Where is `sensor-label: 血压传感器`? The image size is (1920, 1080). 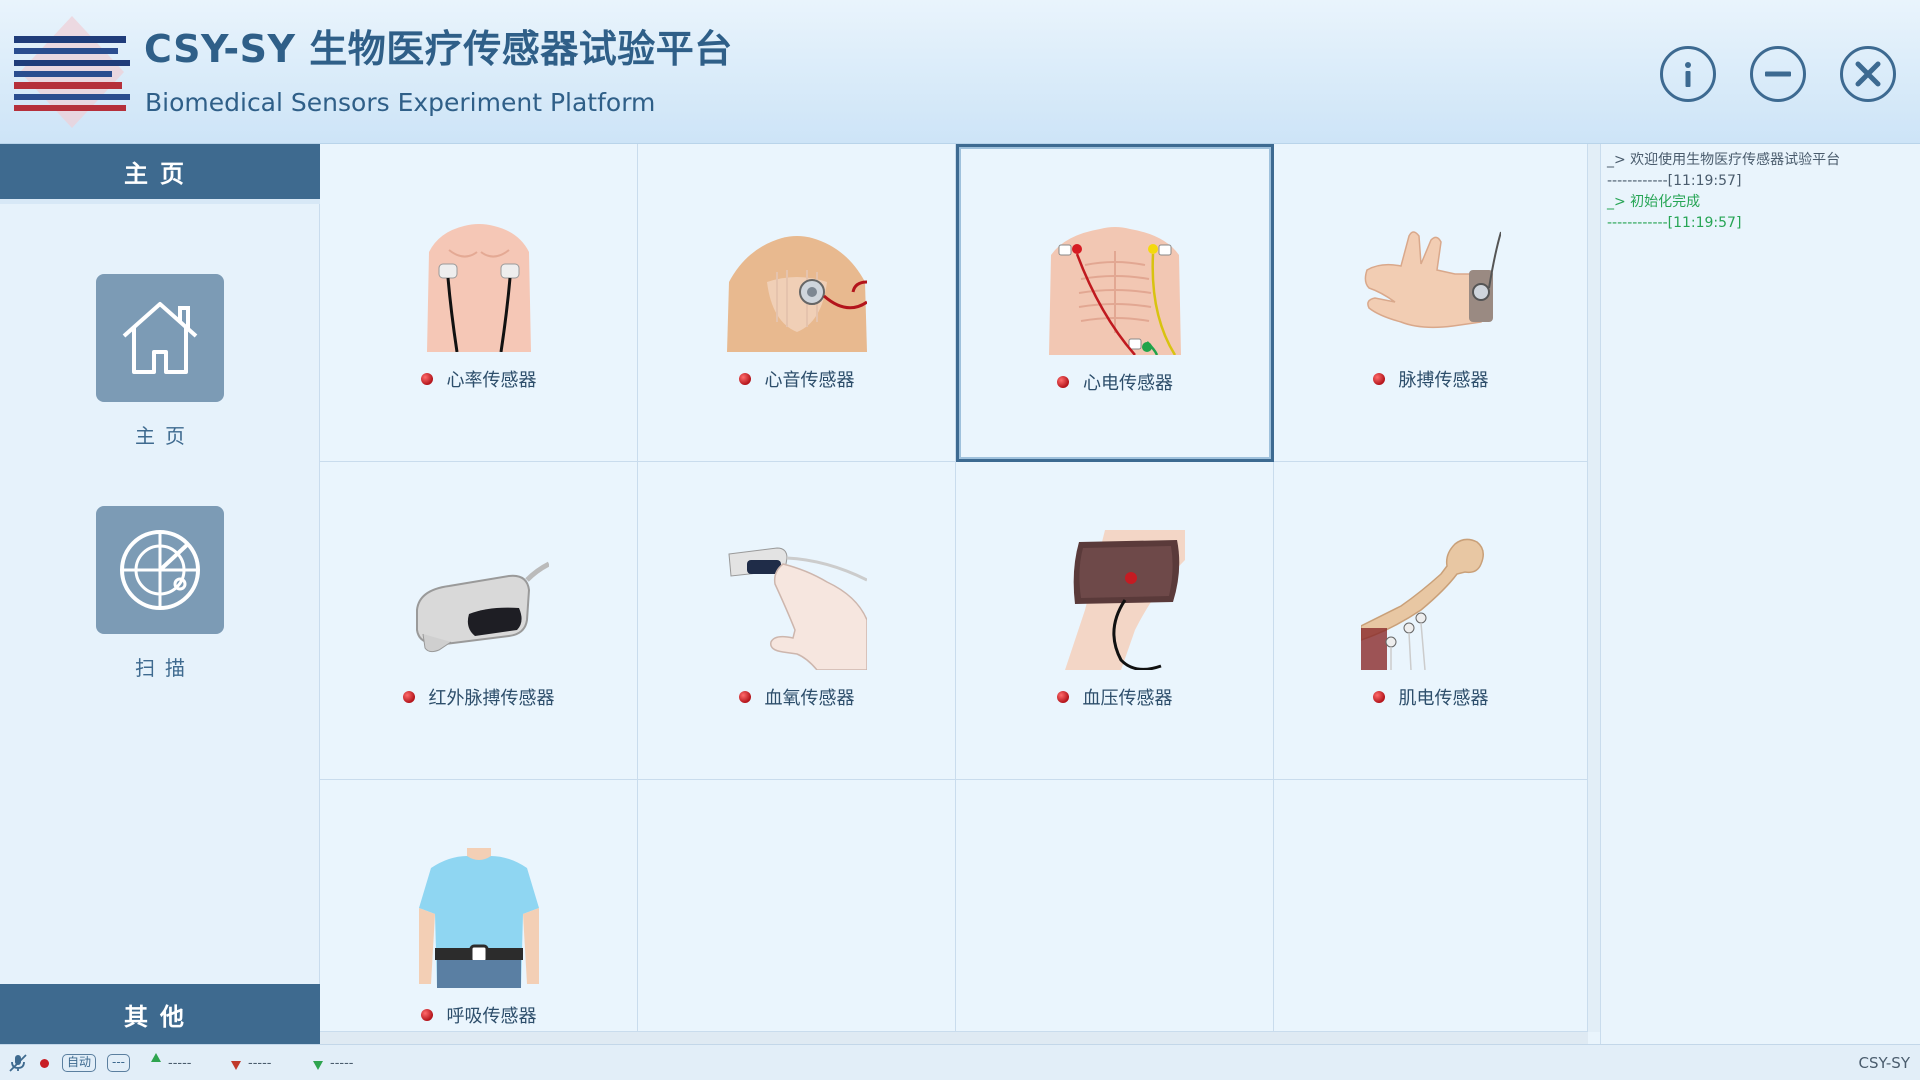
sensor-label: 血压传感器 is located at coordinates (1114, 697).